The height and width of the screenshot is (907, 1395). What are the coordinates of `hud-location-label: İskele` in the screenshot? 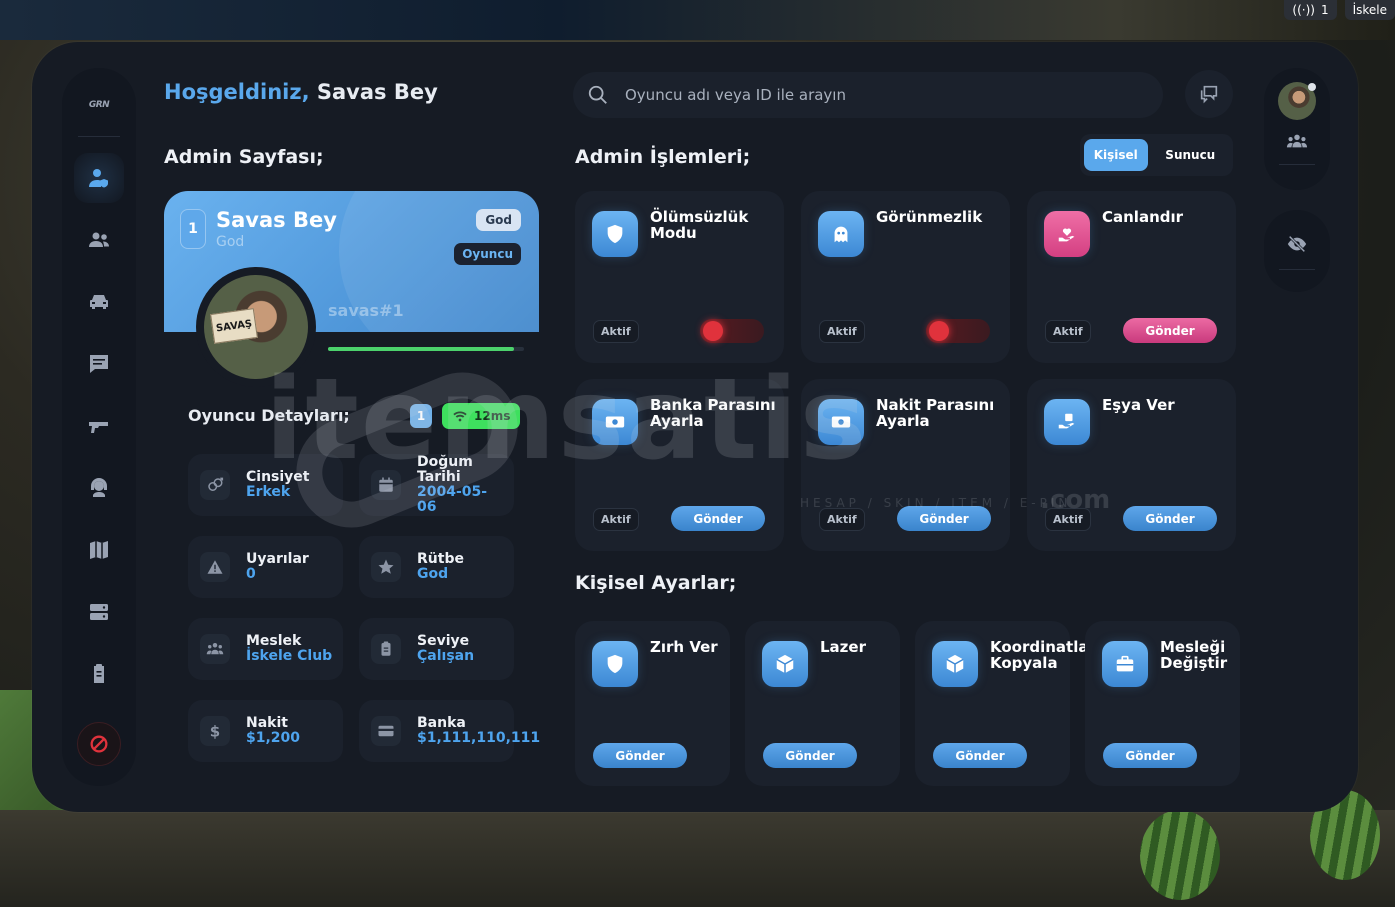 It's located at (1369, 10).